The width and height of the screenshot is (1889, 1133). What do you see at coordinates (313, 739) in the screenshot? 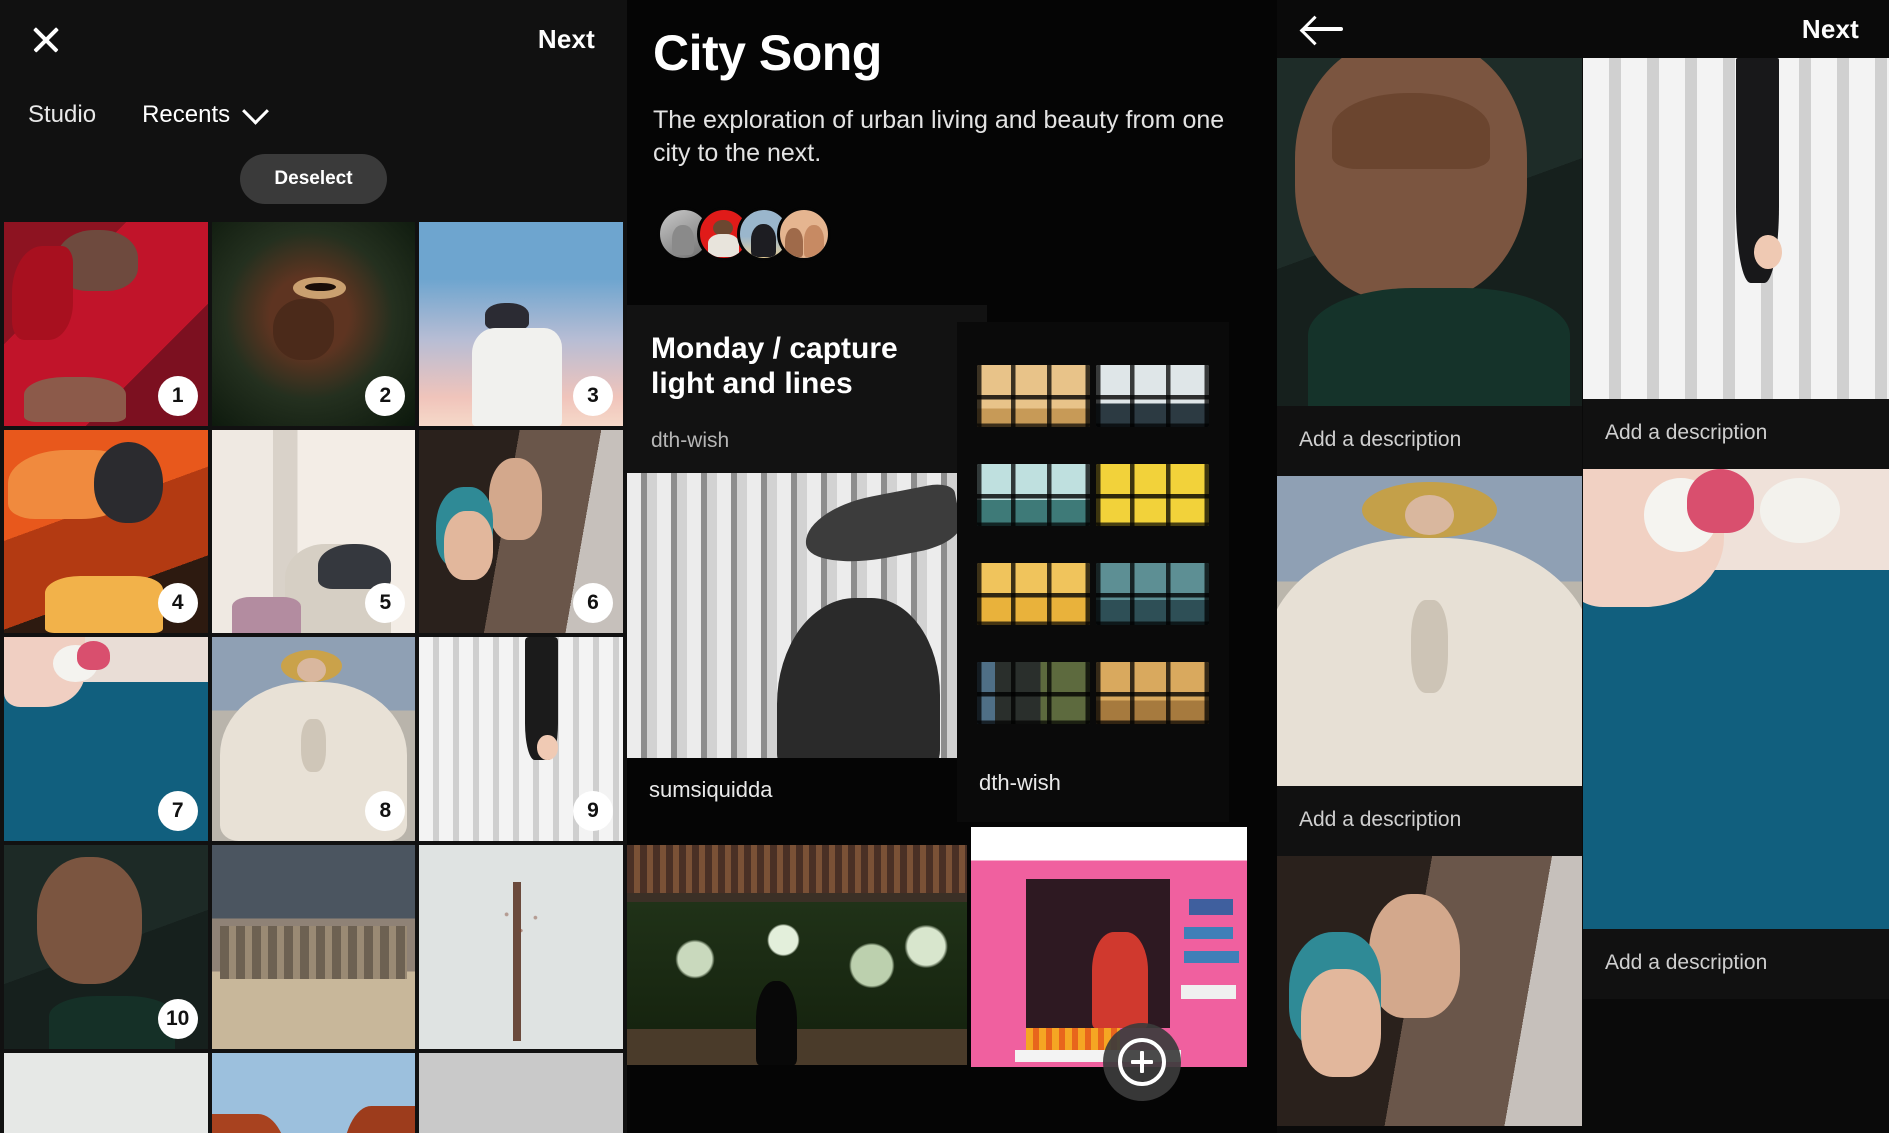
I see `media-cell: 8` at bounding box center [313, 739].